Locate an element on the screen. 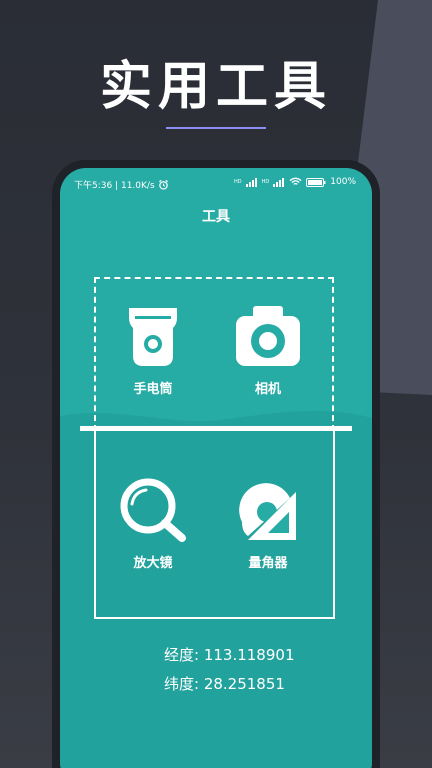 The width and height of the screenshot is (432, 768). signal-2-label: HD is located at coordinates (265, 182).